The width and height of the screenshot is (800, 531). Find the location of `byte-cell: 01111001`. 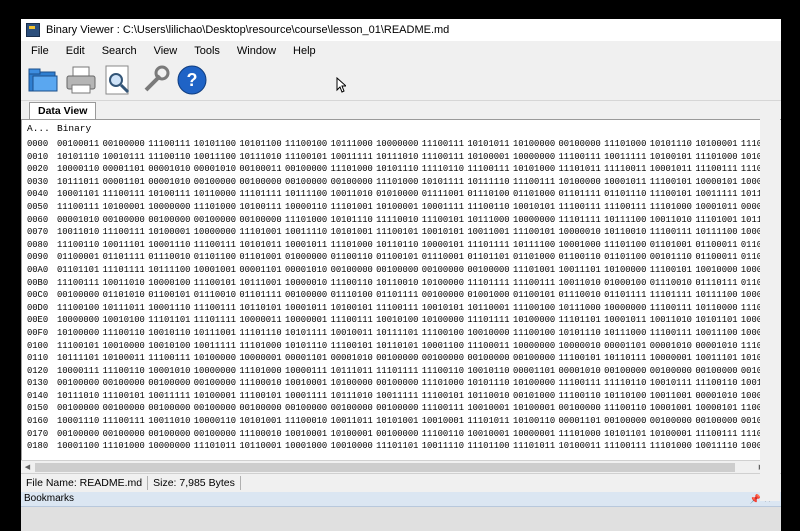

byte-cell: 01111001 is located at coordinates (445, 194).